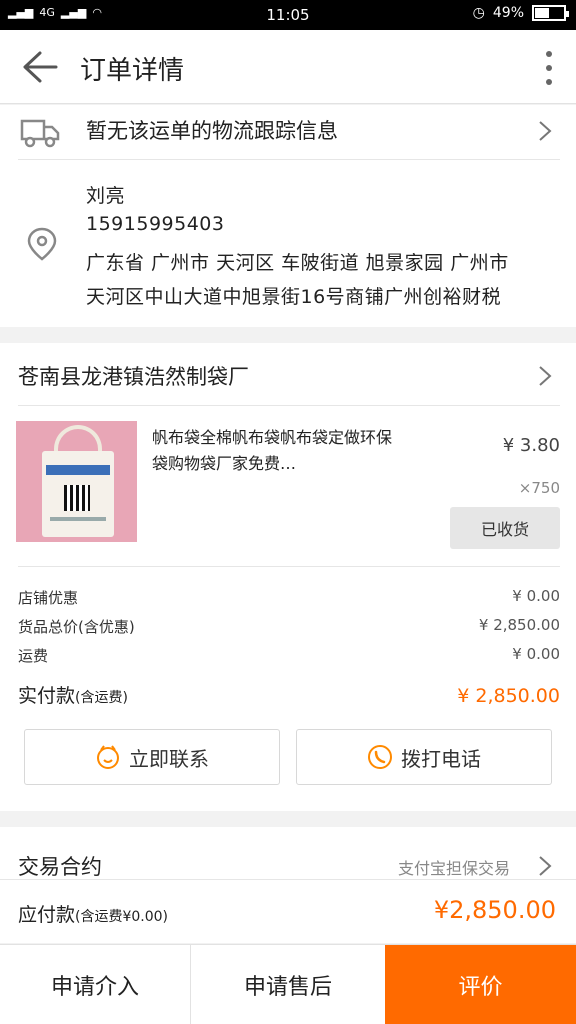  What do you see at coordinates (550, 13) in the screenshot?
I see `battery-icon` at bounding box center [550, 13].